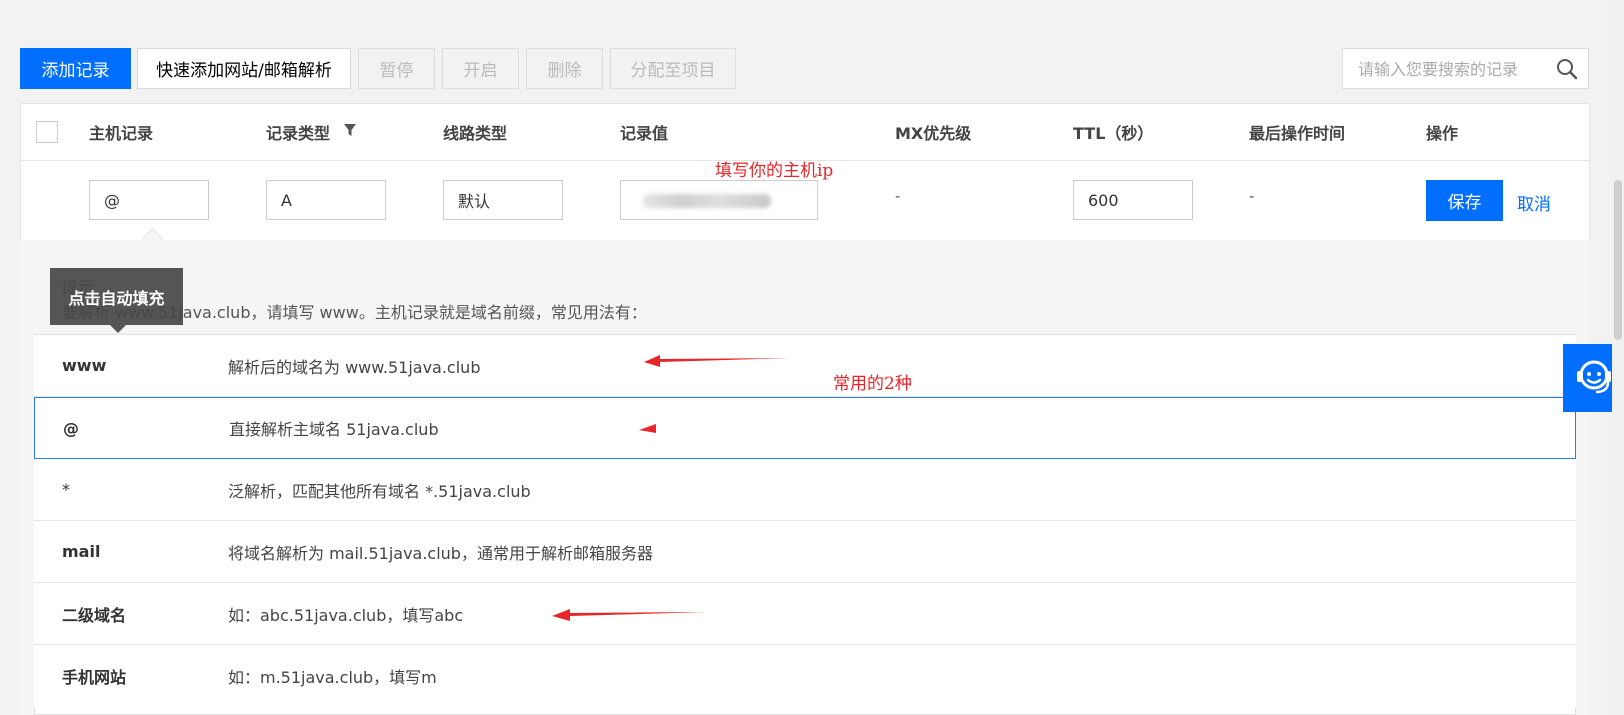 The height and width of the screenshot is (715, 1624). Describe the element at coordinates (629, 615) in the screenshot. I see `arrow-subdomain` at that location.